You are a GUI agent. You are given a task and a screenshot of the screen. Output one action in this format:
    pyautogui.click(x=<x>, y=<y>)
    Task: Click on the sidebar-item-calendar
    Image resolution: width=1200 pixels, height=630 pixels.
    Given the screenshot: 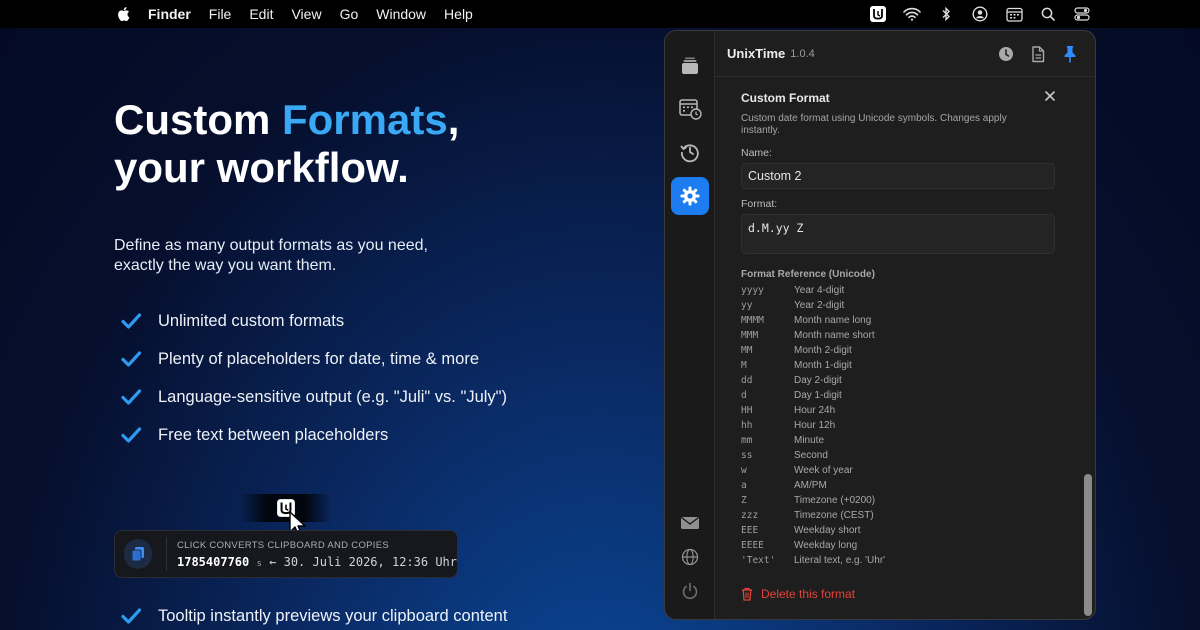 What is the action you would take?
    pyautogui.click(x=690, y=109)
    